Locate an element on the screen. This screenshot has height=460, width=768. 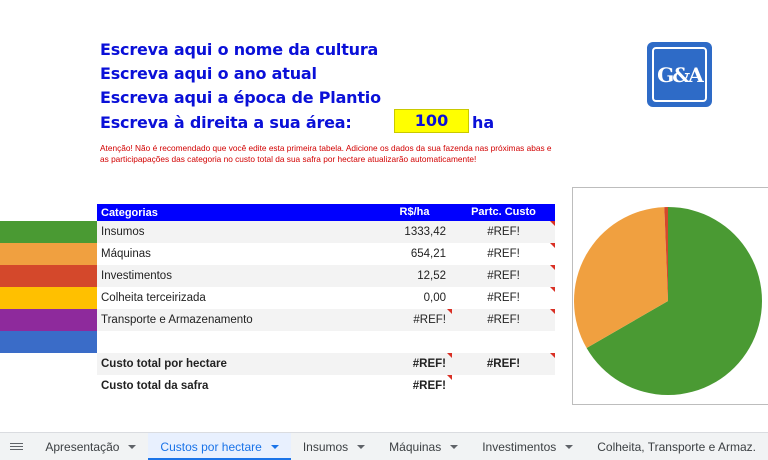
area-unit: ha is located at coordinates (483, 122).